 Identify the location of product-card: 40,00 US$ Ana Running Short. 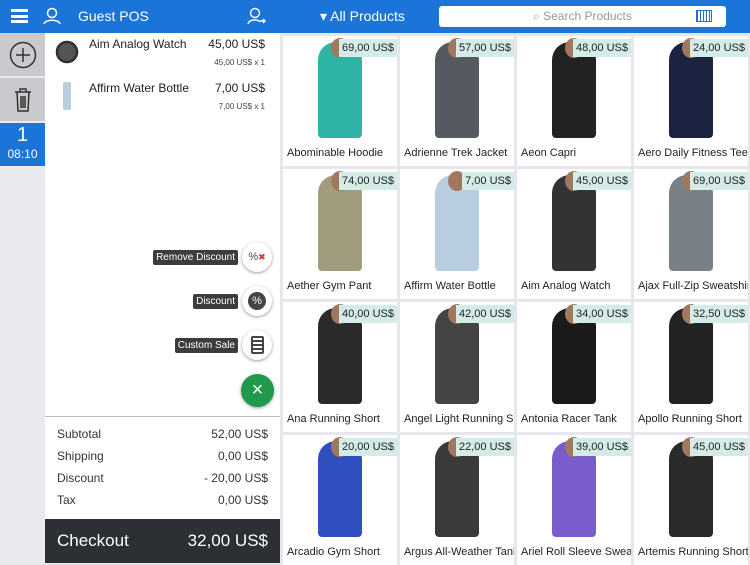
(340, 367).